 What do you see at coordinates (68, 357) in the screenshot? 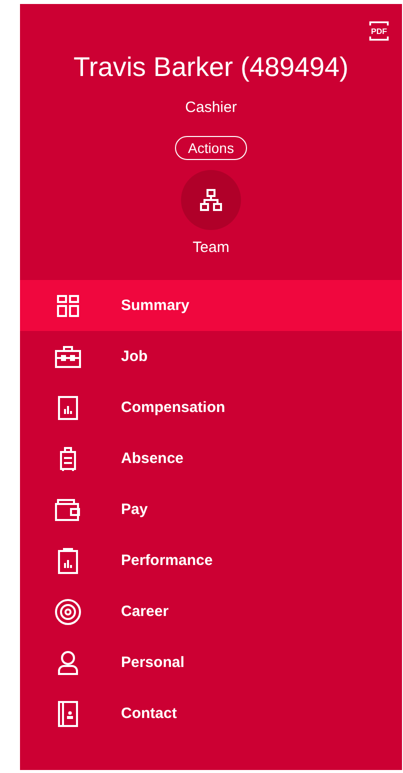
I see `briefcase-icon` at bounding box center [68, 357].